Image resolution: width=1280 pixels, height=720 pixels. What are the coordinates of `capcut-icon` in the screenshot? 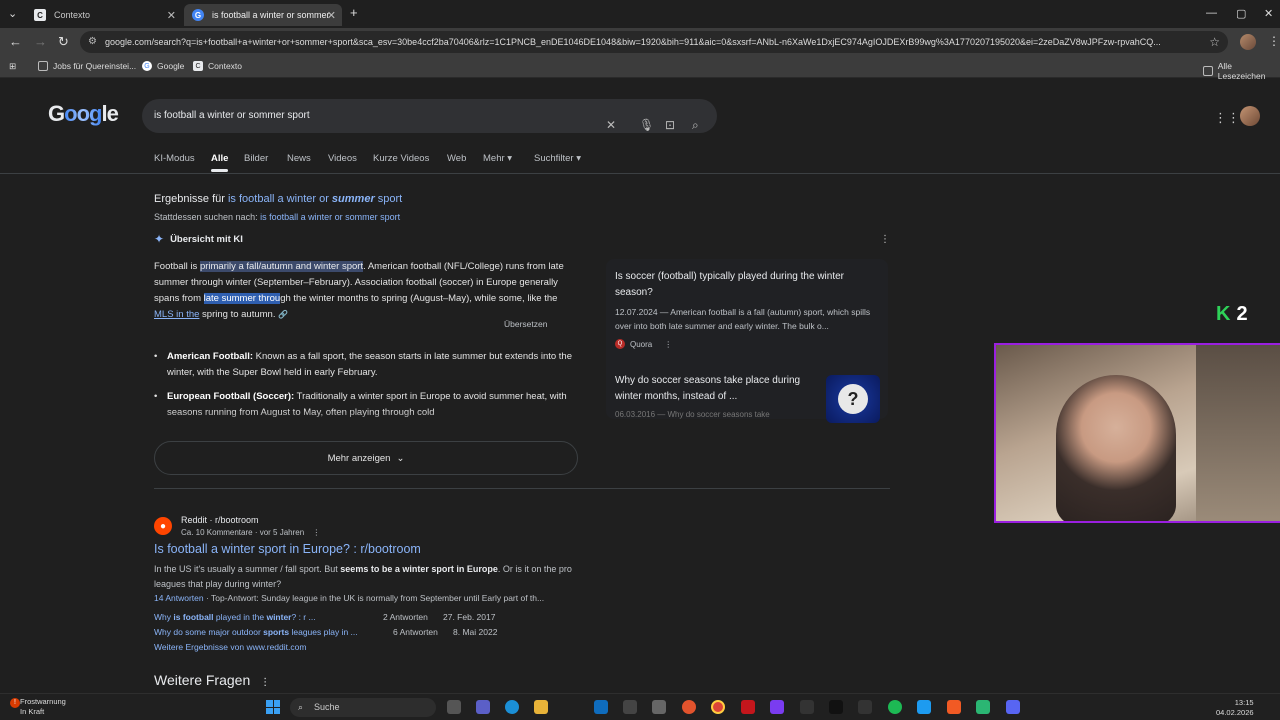 It's located at (865, 707).